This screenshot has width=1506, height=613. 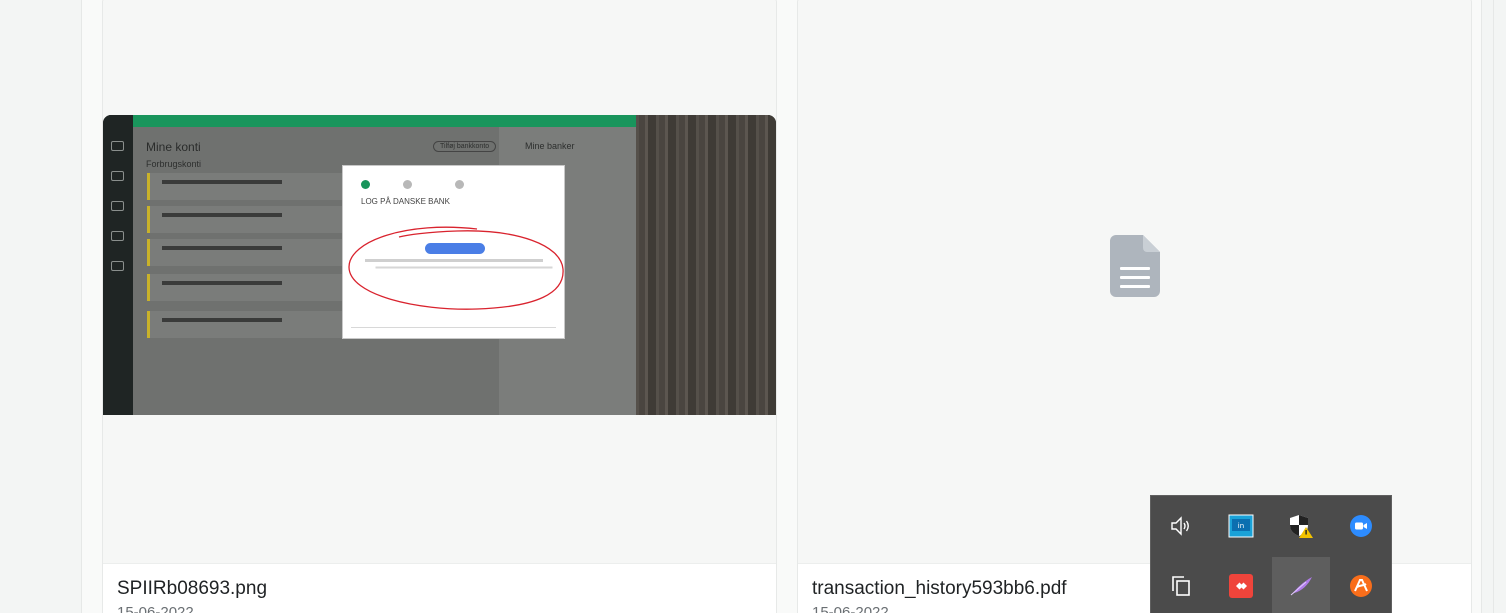 What do you see at coordinates (1361, 585) in the screenshot?
I see `avast-icon` at bounding box center [1361, 585].